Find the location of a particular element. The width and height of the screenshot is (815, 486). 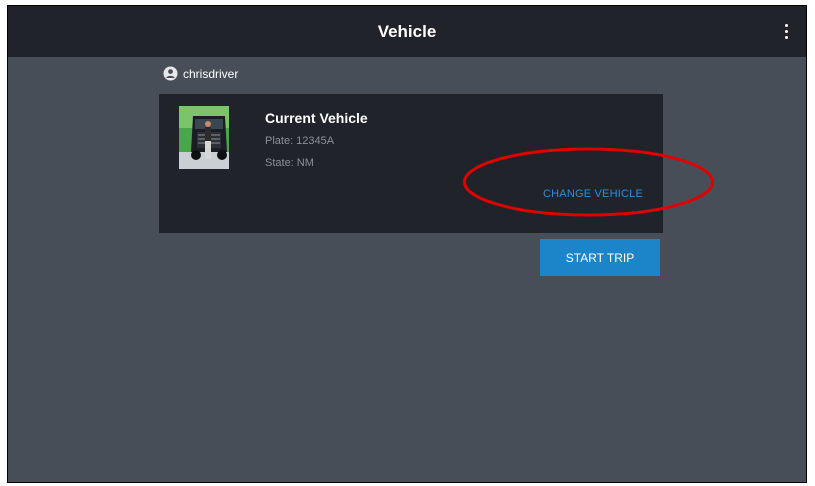

change-vehicle-button: CHANGE VEHICLE is located at coordinates (593, 194).